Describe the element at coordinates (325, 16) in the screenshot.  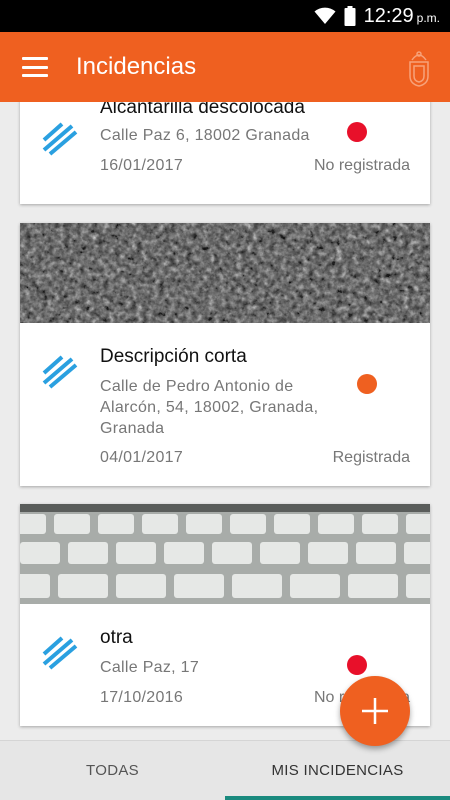
I see `wifi-icon` at that location.